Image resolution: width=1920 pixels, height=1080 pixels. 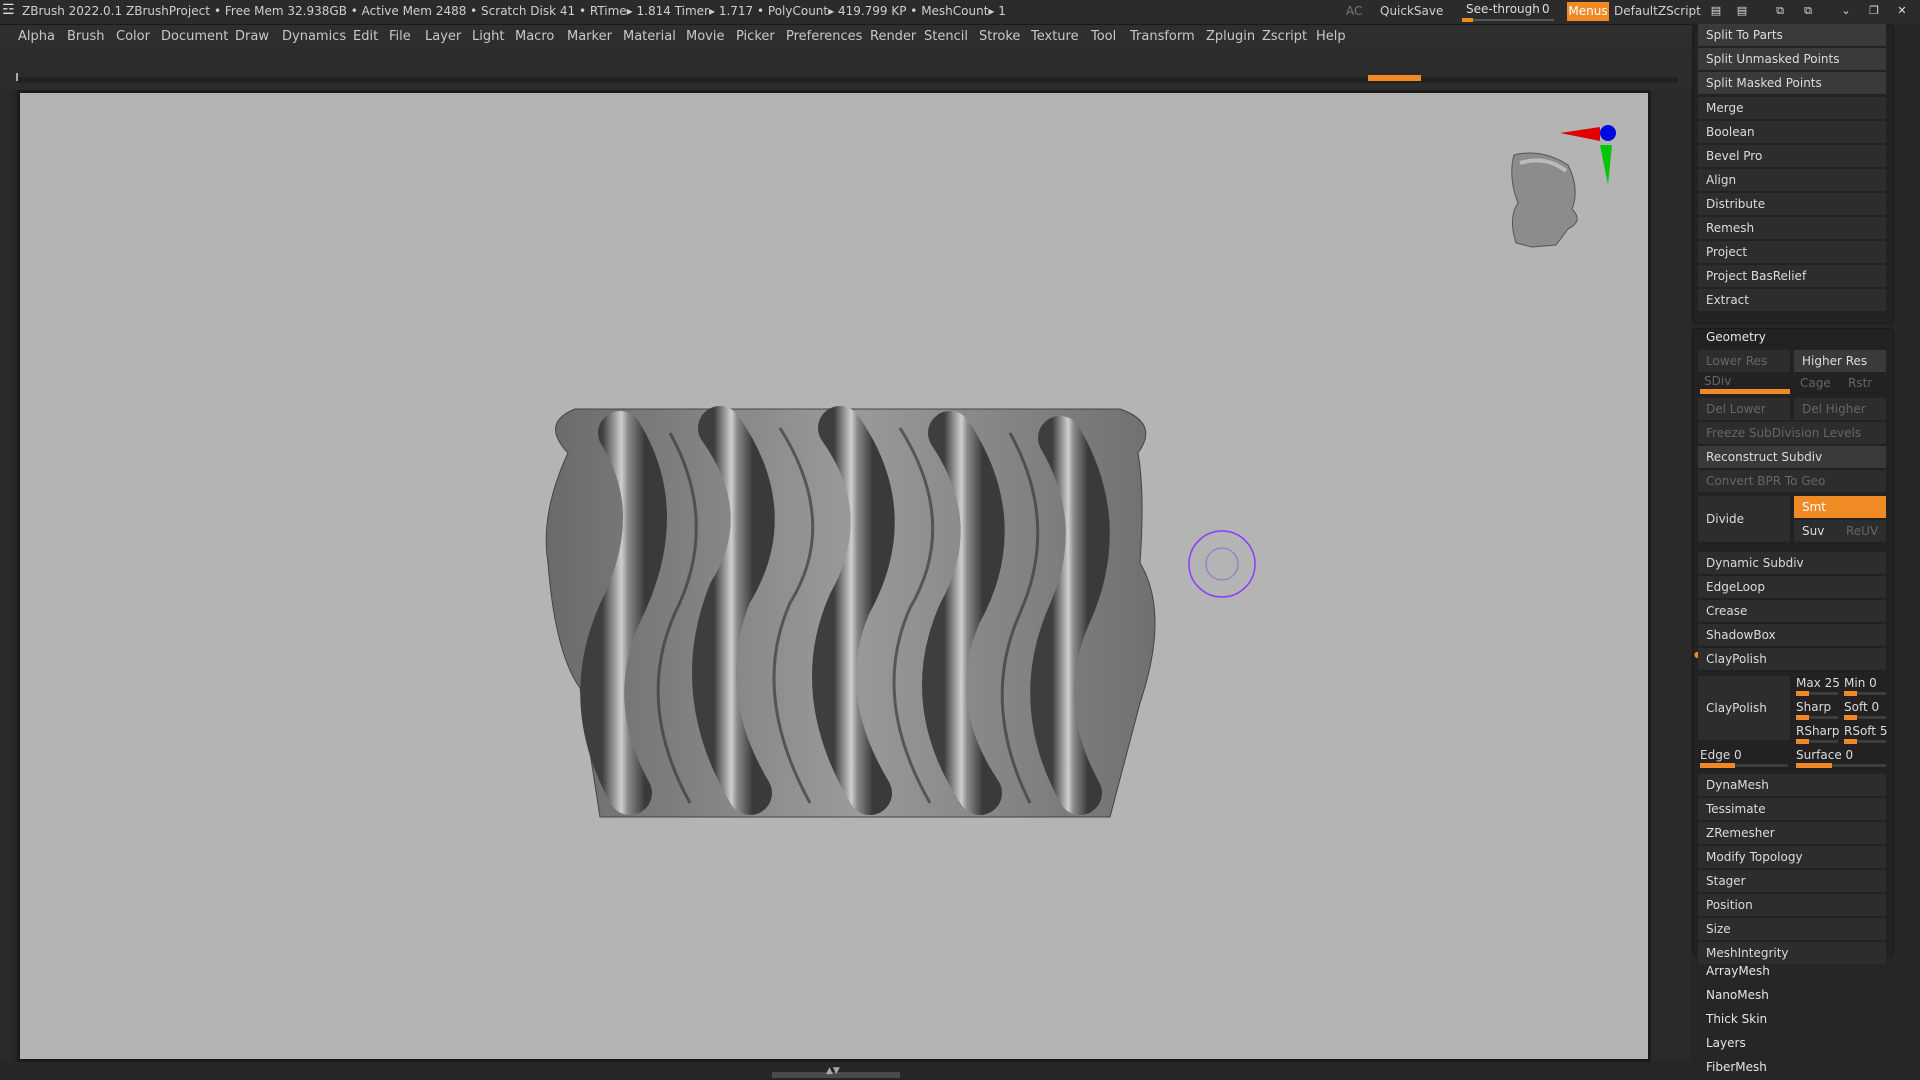 I want to click on rsharp-slider, so click(x=1817, y=741).